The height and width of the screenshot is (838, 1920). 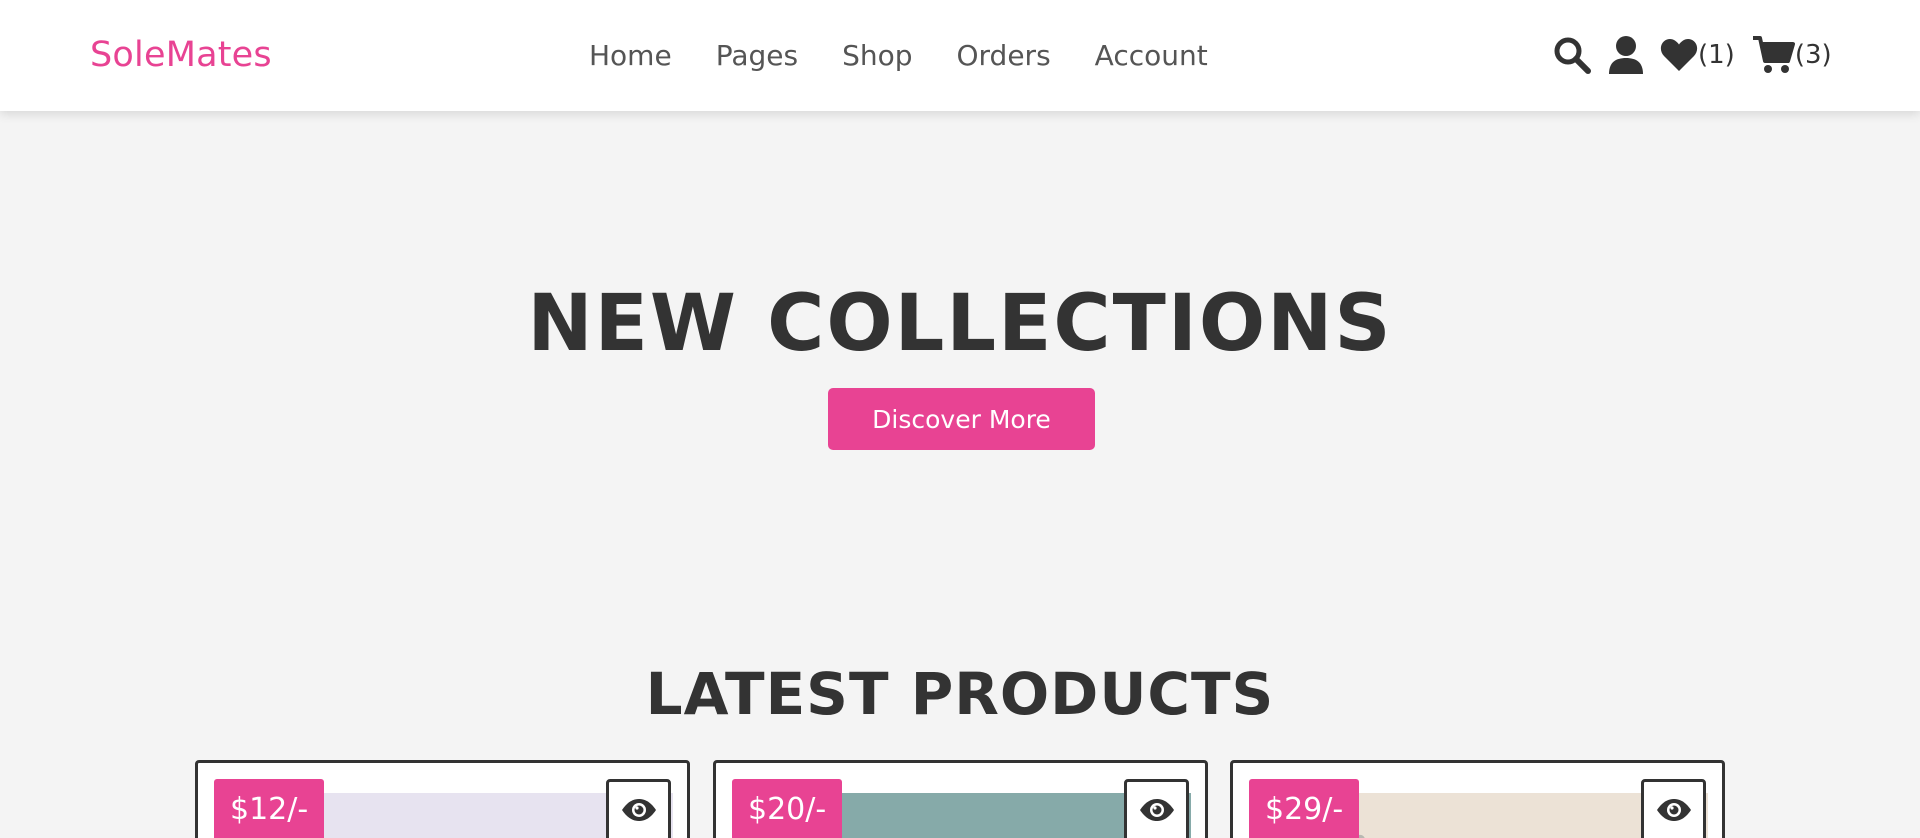 What do you see at coordinates (1813, 55) in the screenshot?
I see `cart-count: (3)` at bounding box center [1813, 55].